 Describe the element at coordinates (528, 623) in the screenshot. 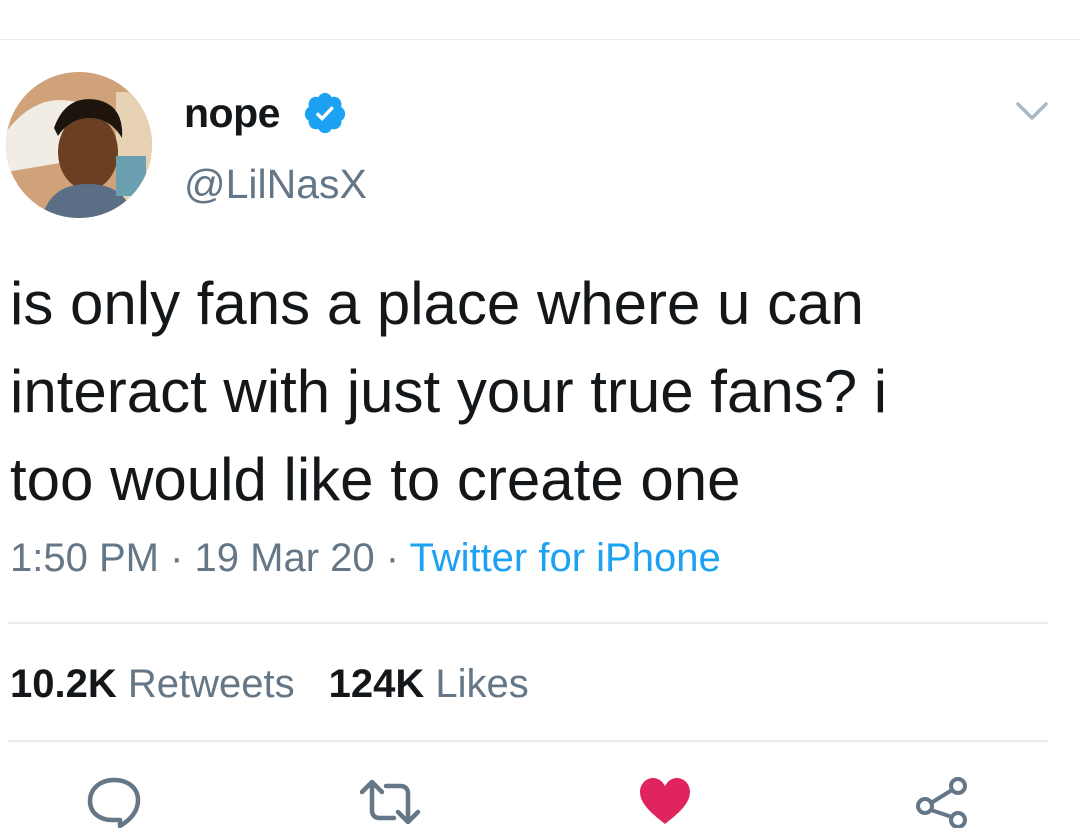

I see `stats-divider-top` at that location.